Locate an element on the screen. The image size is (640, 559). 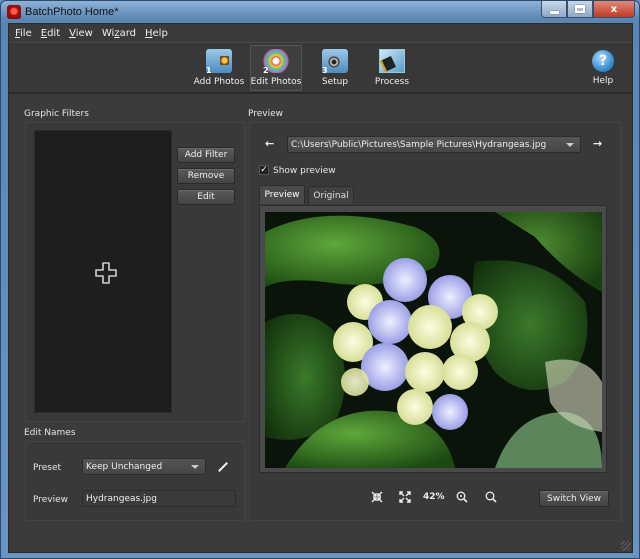
switch-view-button: Switch View is located at coordinates (574, 498).